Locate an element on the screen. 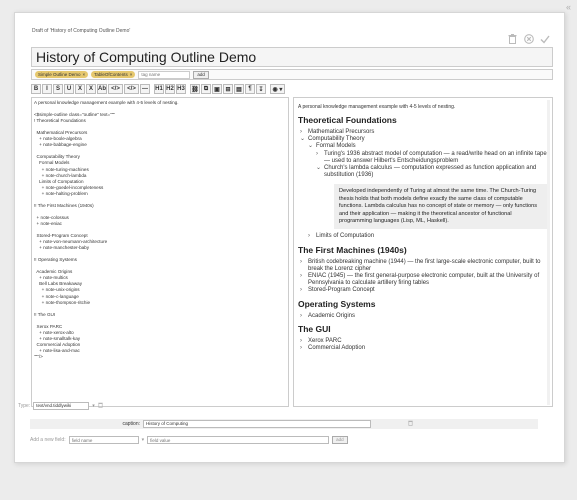 The width and height of the screenshot is (577, 500). field-label: caption: is located at coordinates (131, 424).